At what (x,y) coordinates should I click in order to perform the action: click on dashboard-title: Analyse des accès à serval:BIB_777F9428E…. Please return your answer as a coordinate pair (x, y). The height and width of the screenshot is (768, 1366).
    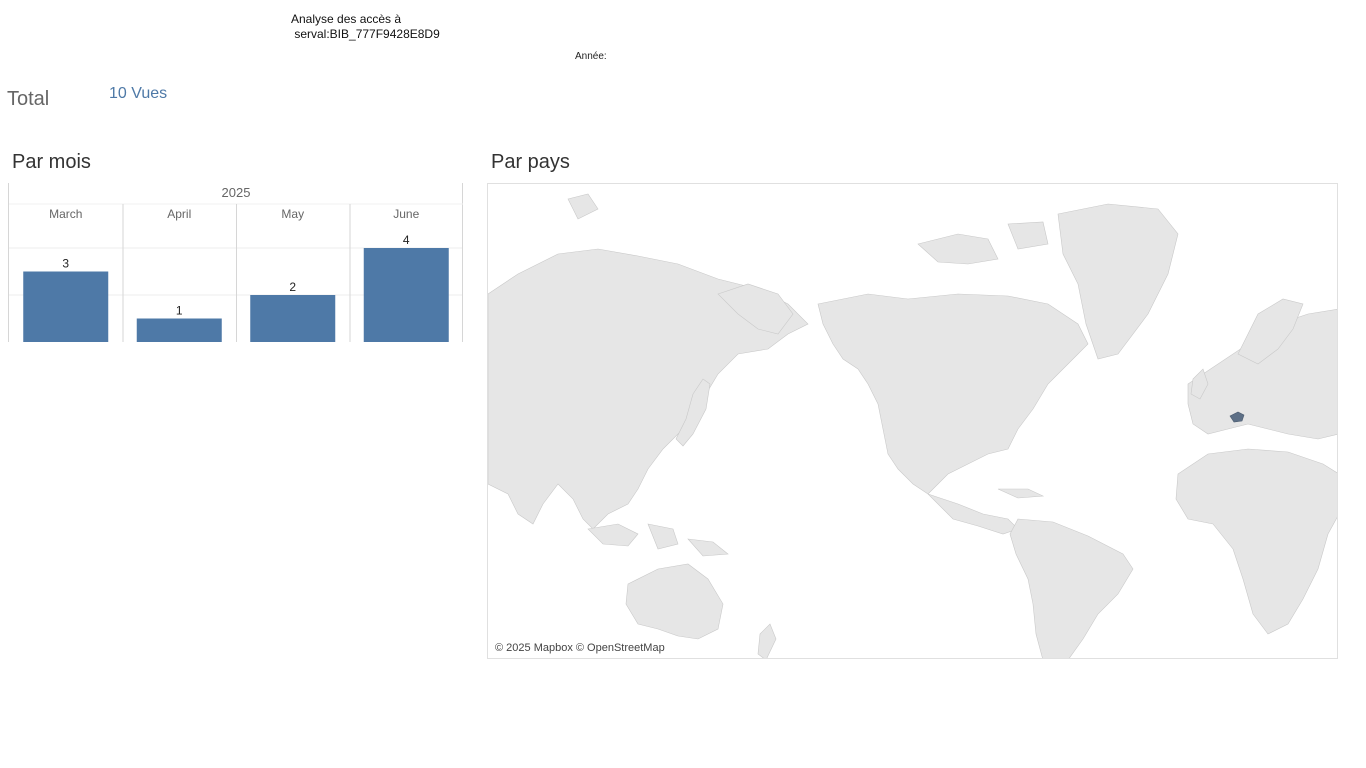
    Looking at the image, I should click on (365, 26).